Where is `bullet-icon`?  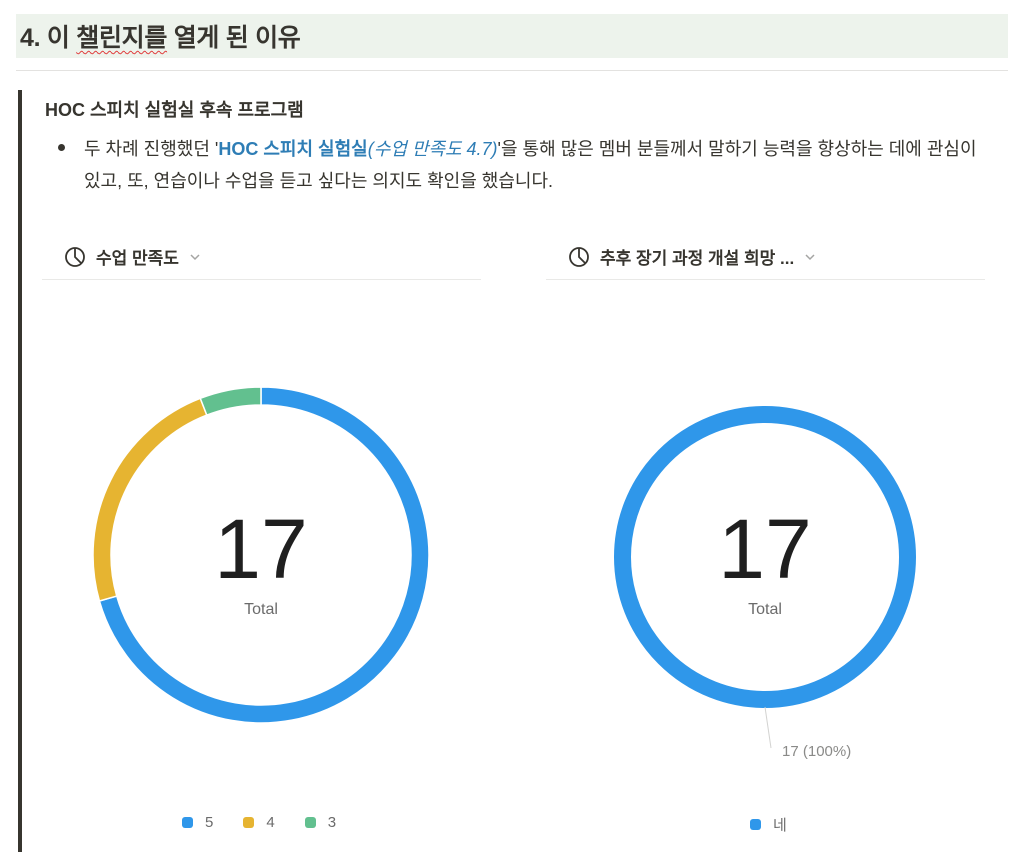 bullet-icon is located at coordinates (61, 147).